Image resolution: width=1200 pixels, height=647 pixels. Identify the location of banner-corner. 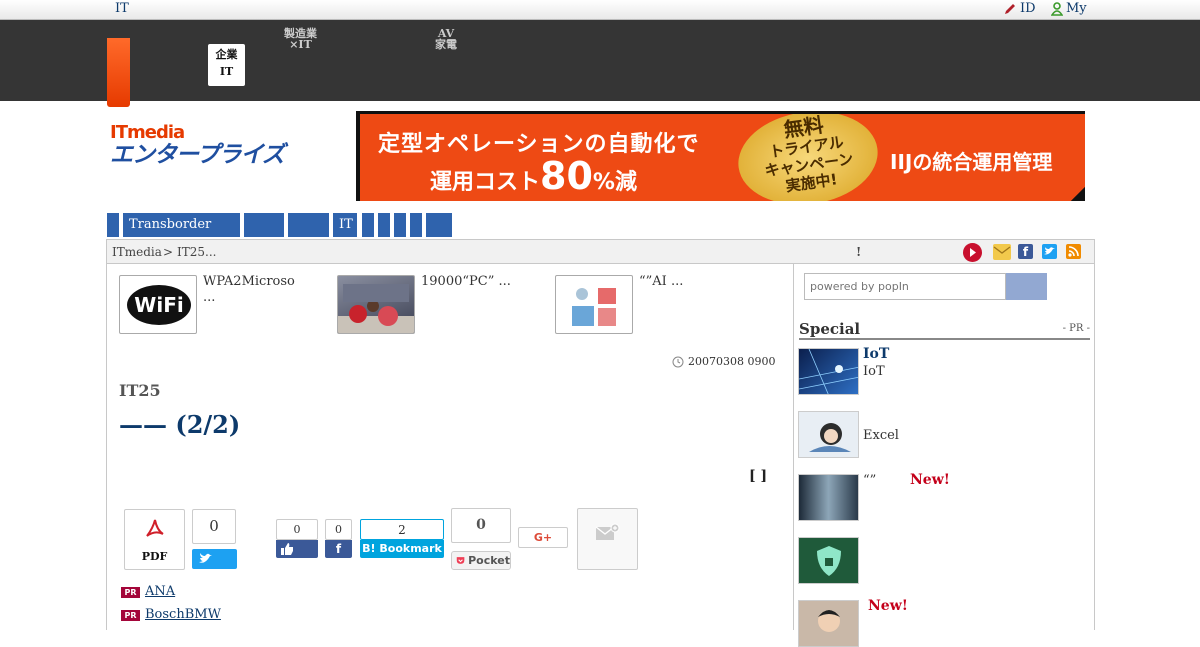
(1077, 193).